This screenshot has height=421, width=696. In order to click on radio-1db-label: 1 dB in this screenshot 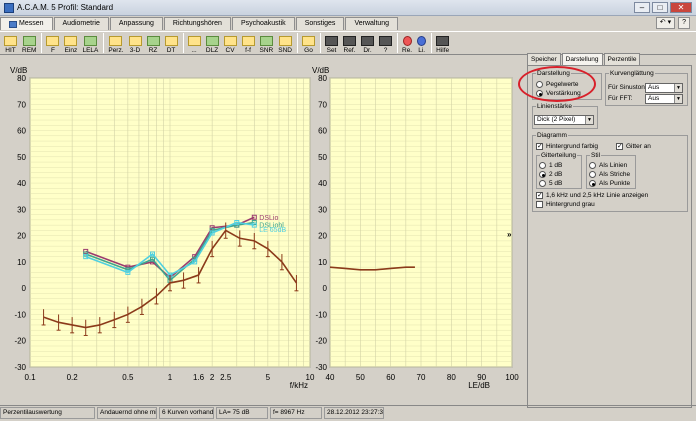, I will do `click(556, 165)`.